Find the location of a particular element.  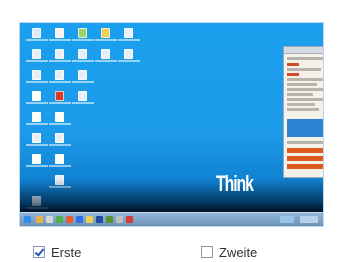

option-zweite: Zweite is located at coordinates (229, 252).